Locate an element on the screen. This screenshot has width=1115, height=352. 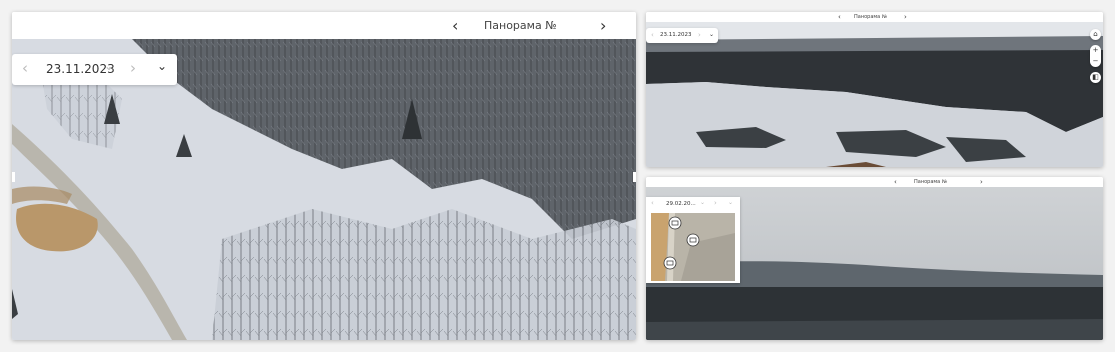
zoom-in-button: + is located at coordinates (1095, 50).